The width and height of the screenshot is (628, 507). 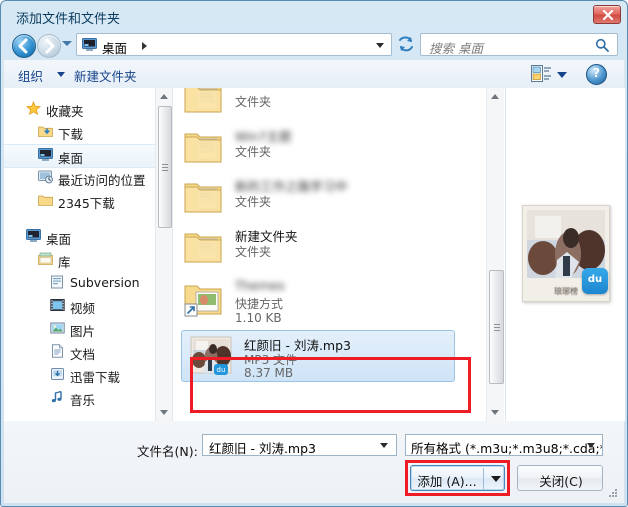 What do you see at coordinates (519, 44) in the screenshot?
I see `search-input: 搜索 桌面` at bounding box center [519, 44].